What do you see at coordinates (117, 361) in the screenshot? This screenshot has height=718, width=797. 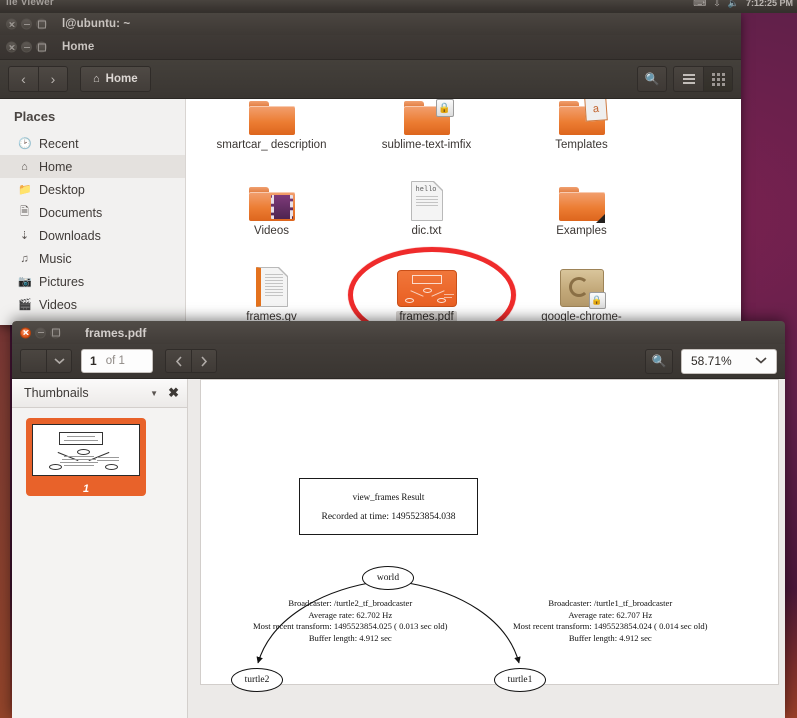 I see `page-number-input: 1 of 1` at bounding box center [117, 361].